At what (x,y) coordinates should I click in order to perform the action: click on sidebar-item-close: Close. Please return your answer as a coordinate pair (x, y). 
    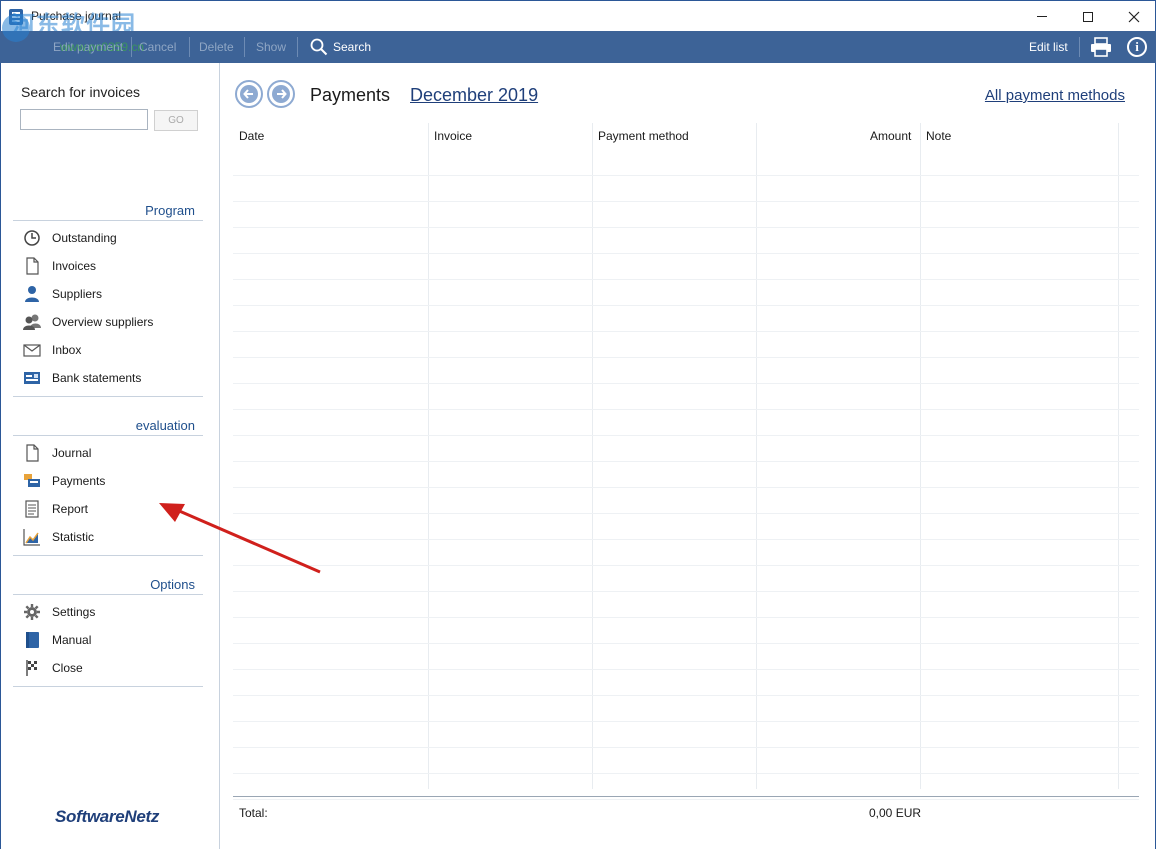
    Looking at the image, I should click on (53, 668).